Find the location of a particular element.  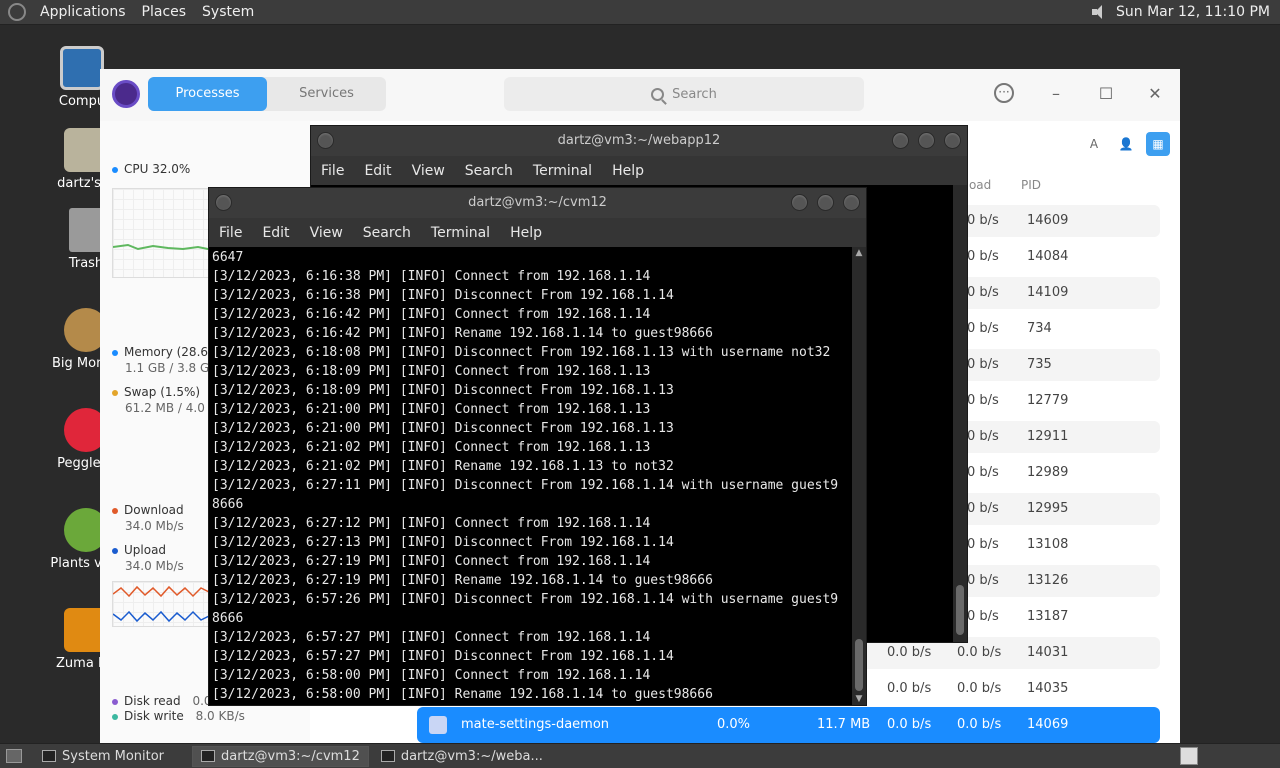

taskbar-label: dartz@vm3:~/cvm12 is located at coordinates (290, 756).